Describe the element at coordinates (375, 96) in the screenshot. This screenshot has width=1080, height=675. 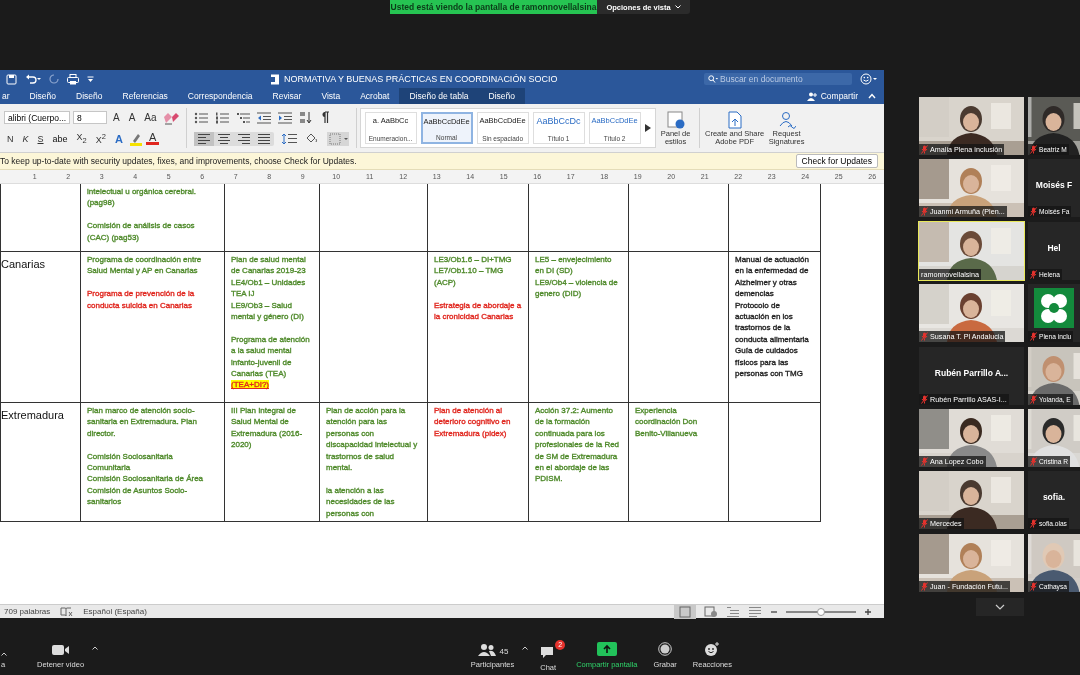
I see `ribbon-tab: Acrobat` at that location.